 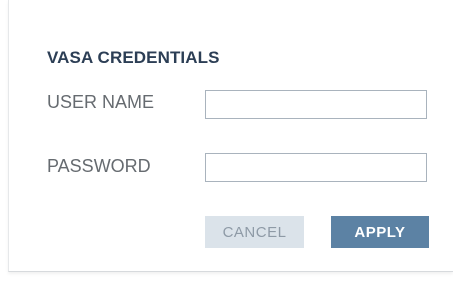 What do you see at coordinates (380, 232) in the screenshot?
I see `apply-button: APPLY` at bounding box center [380, 232].